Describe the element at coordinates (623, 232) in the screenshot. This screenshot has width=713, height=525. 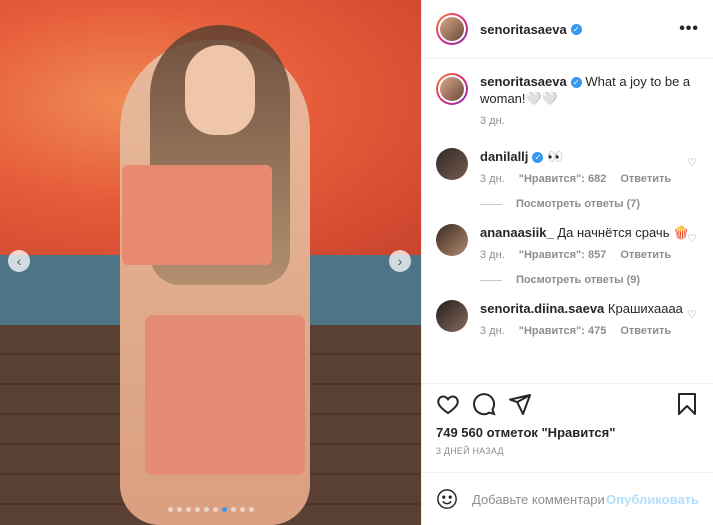
I see `comment-text: Да начнётся срачь 🍿` at that location.